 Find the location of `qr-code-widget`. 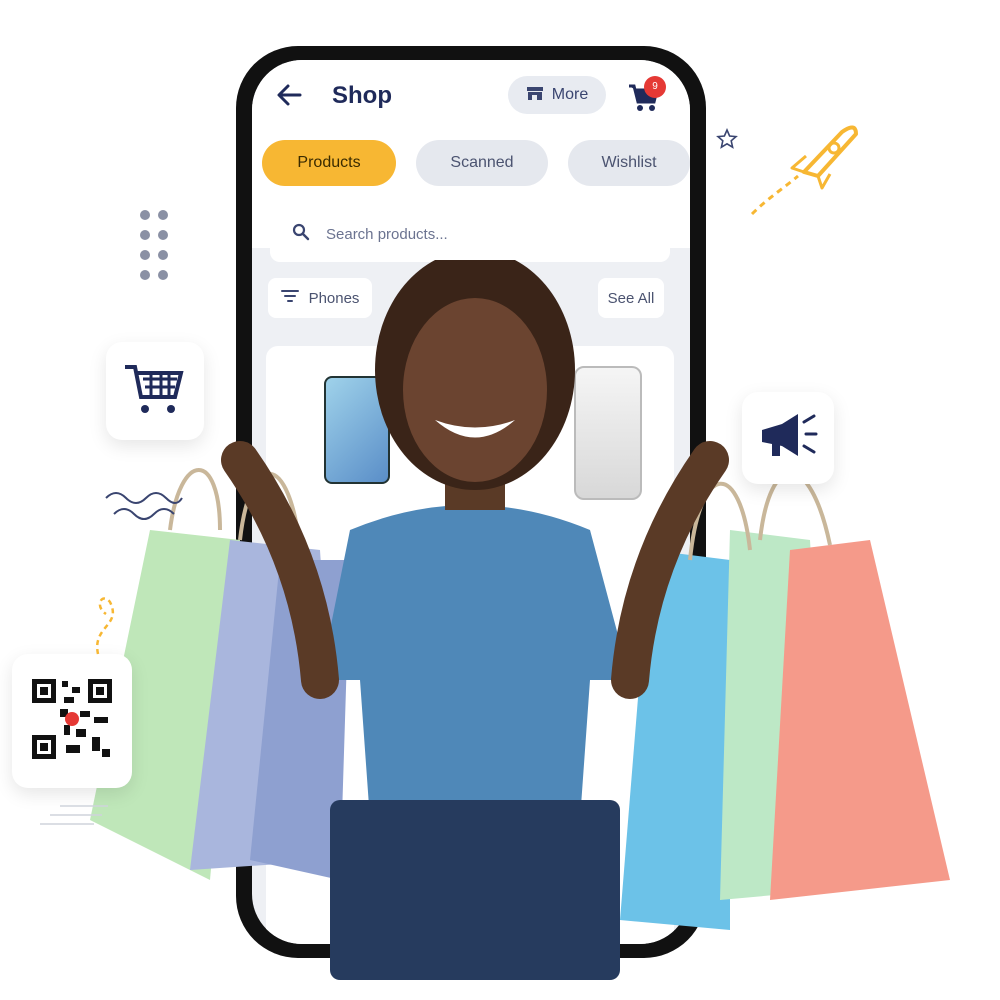

qr-code-widget is located at coordinates (72, 721).